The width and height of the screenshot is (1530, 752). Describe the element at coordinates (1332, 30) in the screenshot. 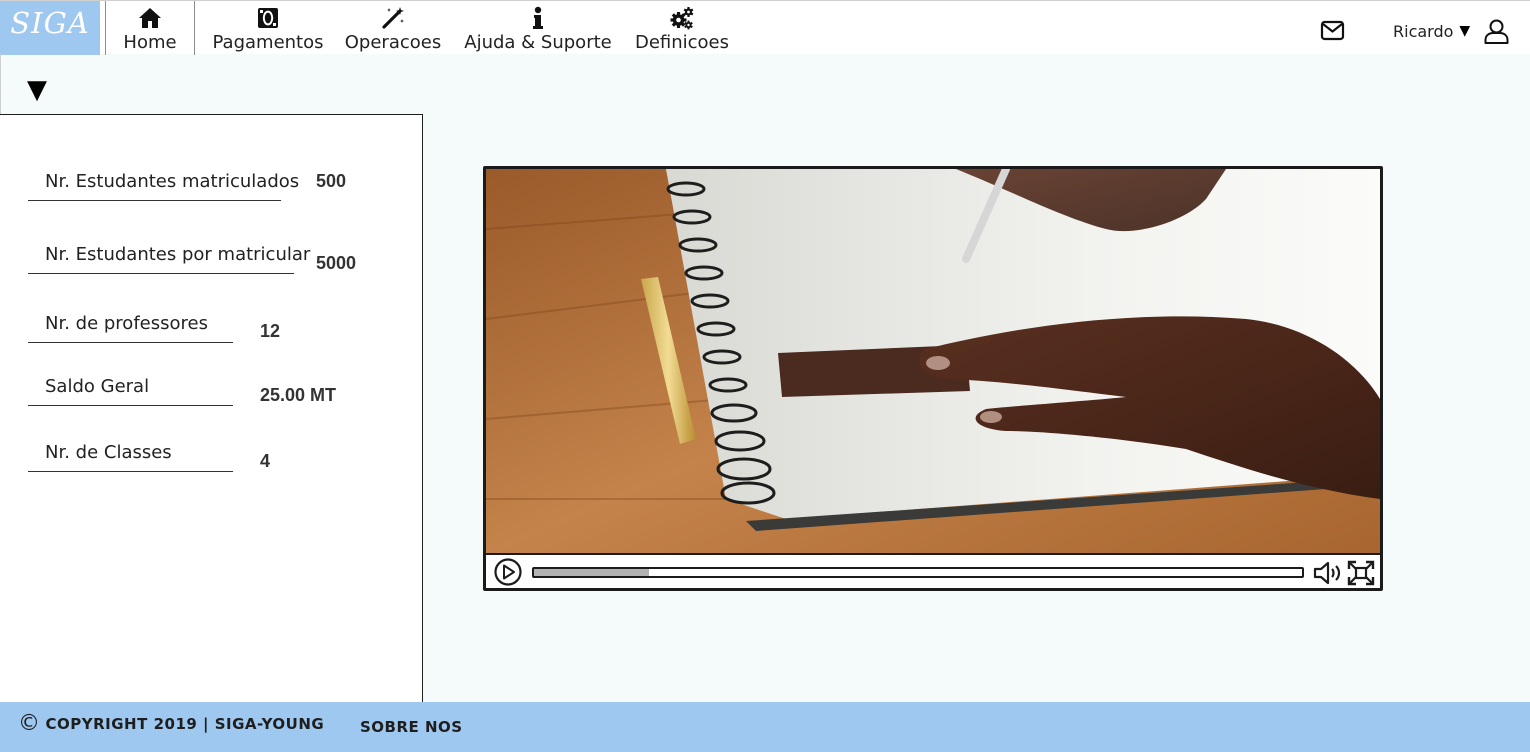

I see `mail-icon` at that location.